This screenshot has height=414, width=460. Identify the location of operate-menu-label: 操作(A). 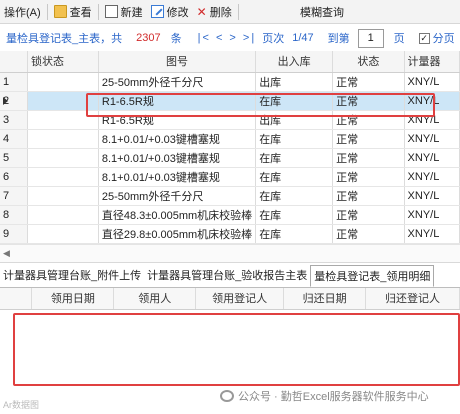
(22, 12).